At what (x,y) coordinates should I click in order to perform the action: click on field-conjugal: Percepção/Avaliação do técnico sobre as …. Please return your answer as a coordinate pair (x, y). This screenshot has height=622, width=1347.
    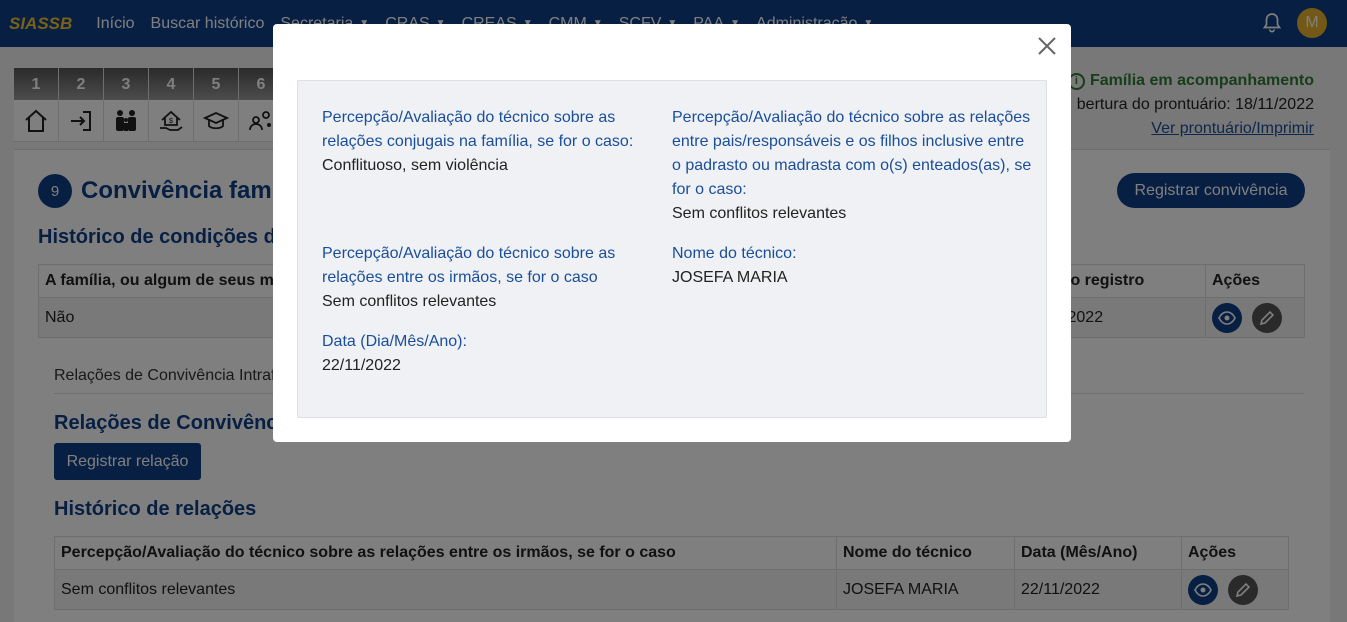
    Looking at the image, I should click on (487, 142).